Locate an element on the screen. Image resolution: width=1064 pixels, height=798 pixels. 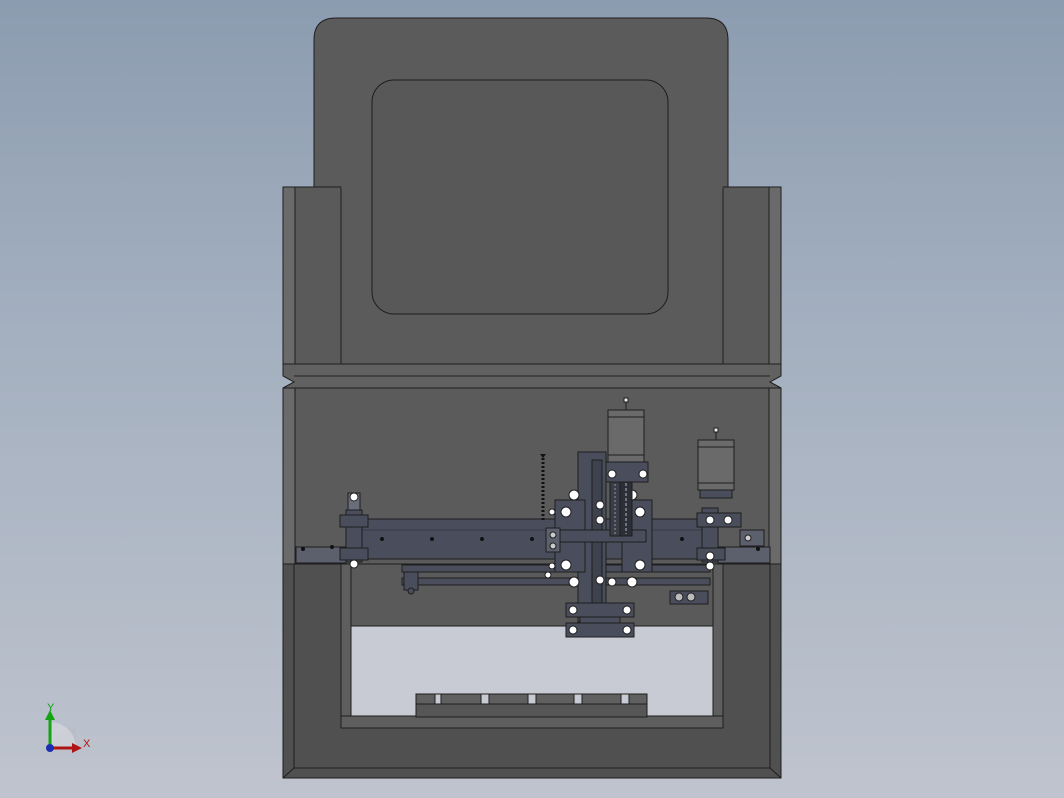
coordinate-triad: Y X is located at coordinates (68, 727).